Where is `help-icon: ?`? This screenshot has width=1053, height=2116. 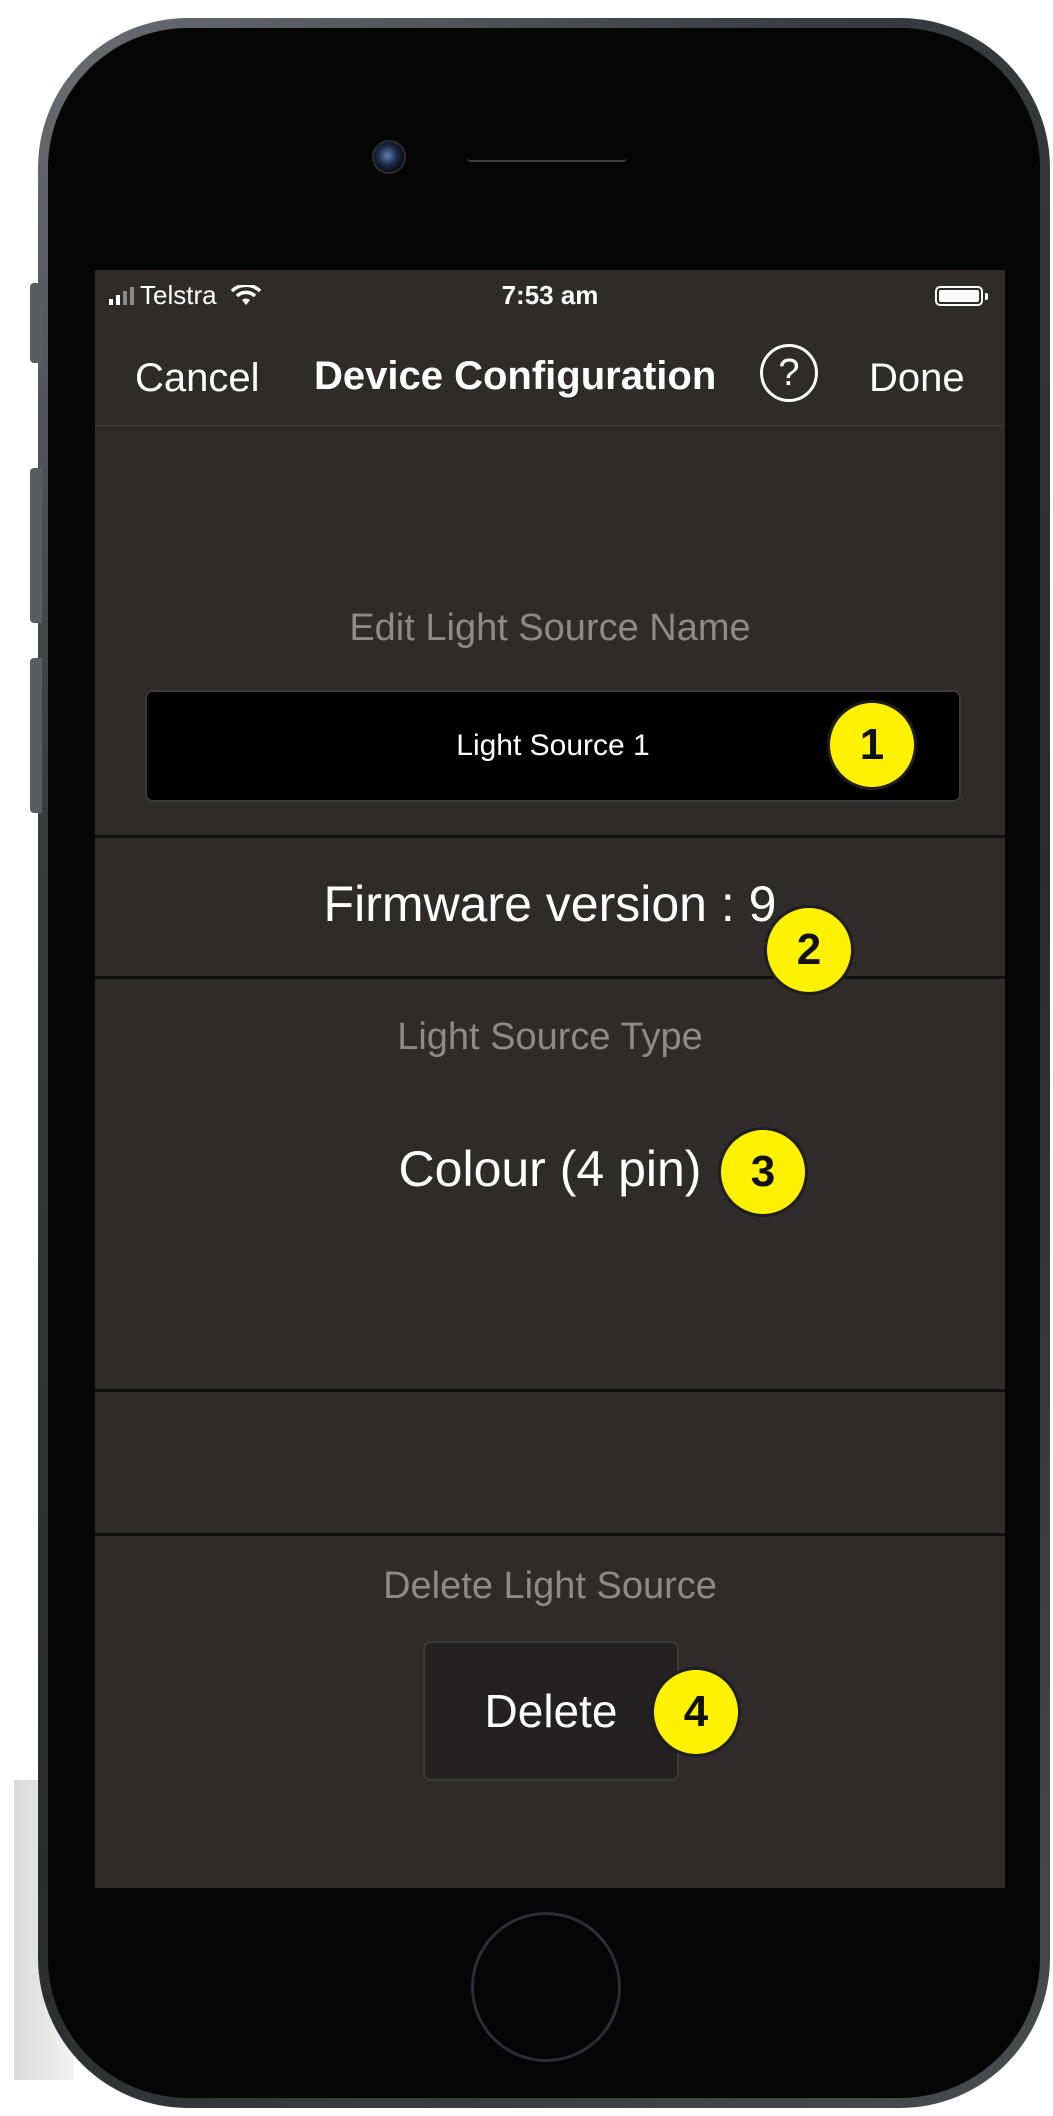
help-icon: ? is located at coordinates (789, 372).